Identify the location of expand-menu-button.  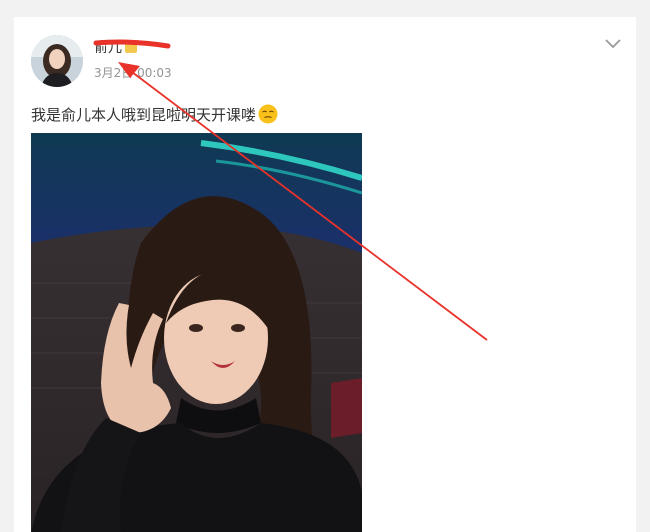
(613, 44).